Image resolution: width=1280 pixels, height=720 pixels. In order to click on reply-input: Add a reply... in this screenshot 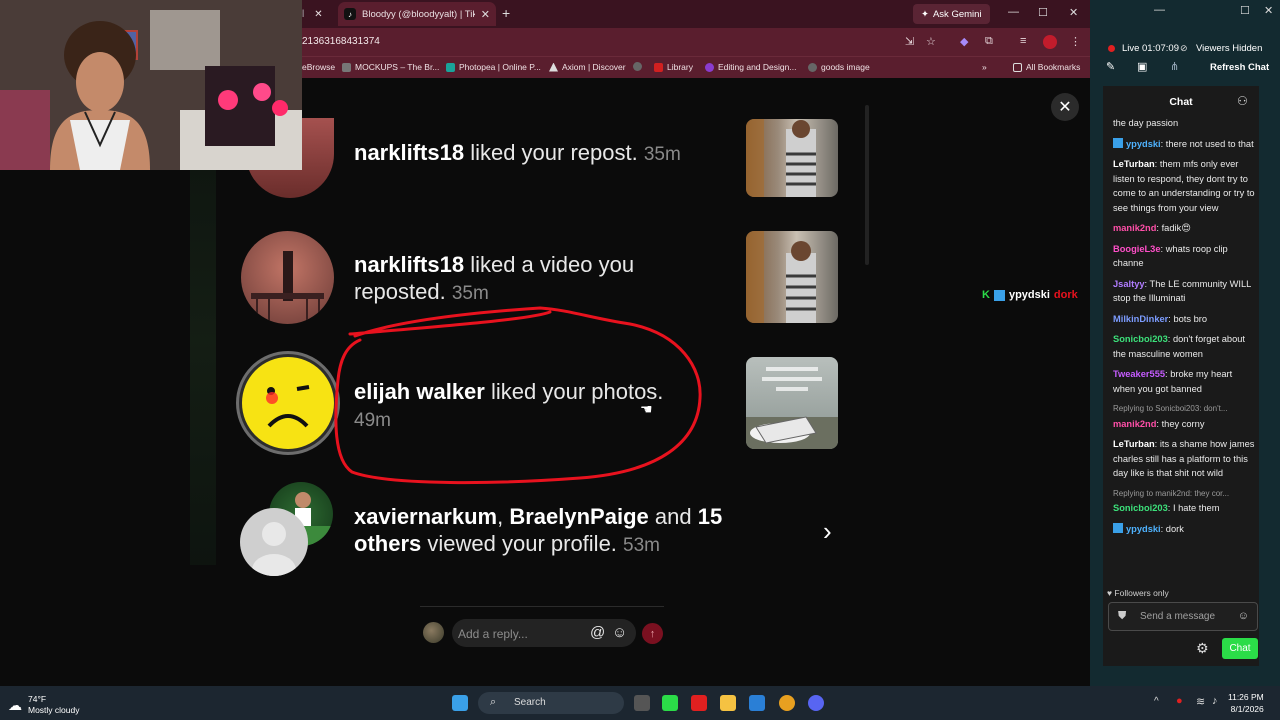, I will do `click(544, 633)`.